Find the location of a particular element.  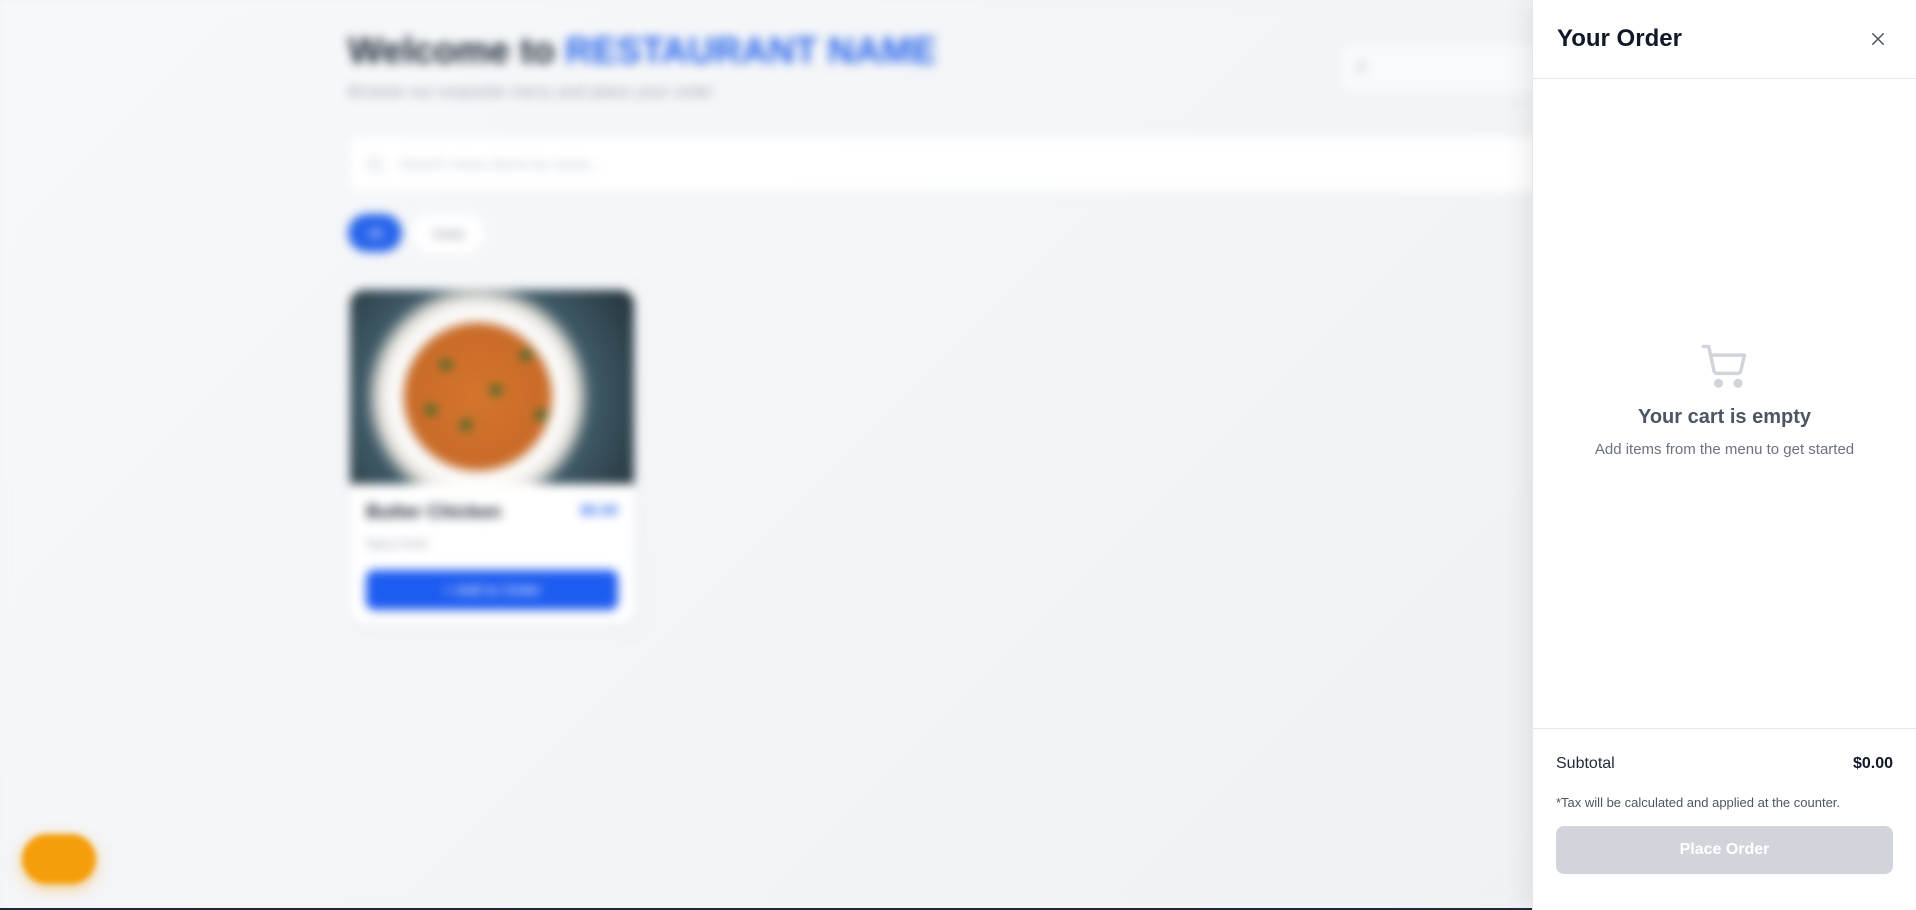

filter-chip-curry: Curry is located at coordinates (448, 233).